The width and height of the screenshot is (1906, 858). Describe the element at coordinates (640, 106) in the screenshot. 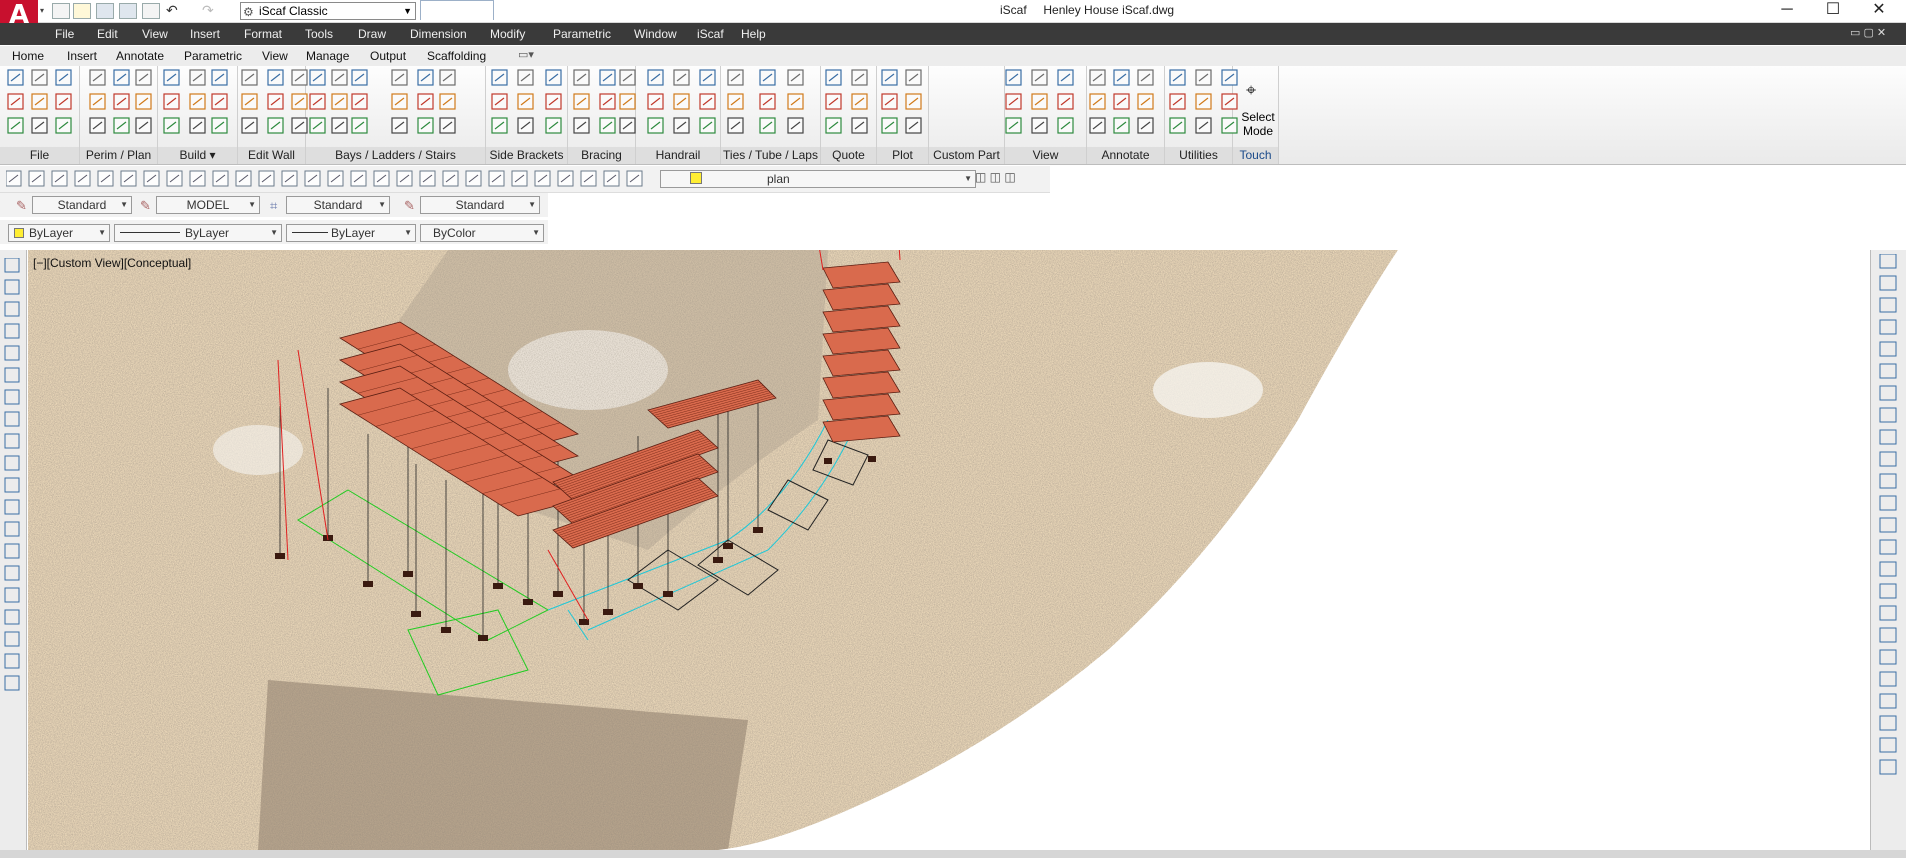

I see `ribbon-icon-grid` at that location.